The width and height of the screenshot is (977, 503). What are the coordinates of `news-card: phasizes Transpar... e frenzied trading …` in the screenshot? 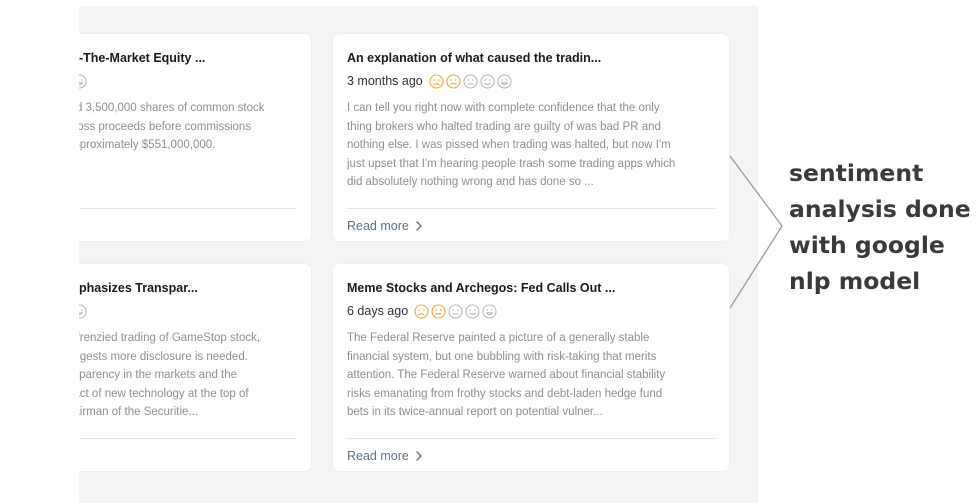 It's located at (195, 367).